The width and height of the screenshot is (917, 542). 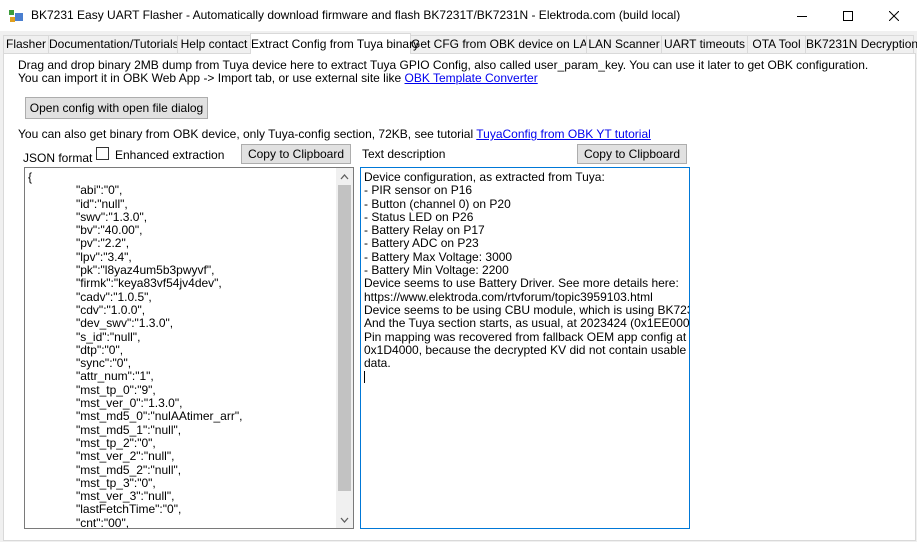 I want to click on scroll-down-button, so click(x=344, y=519).